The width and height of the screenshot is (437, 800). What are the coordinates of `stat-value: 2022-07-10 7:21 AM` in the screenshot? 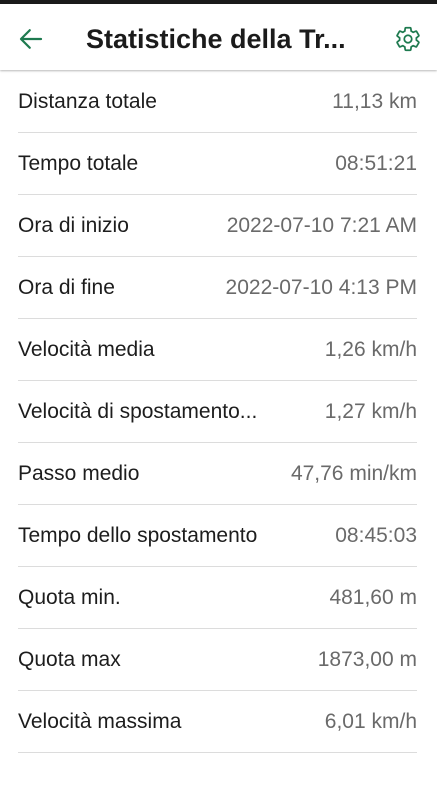 It's located at (321, 225).